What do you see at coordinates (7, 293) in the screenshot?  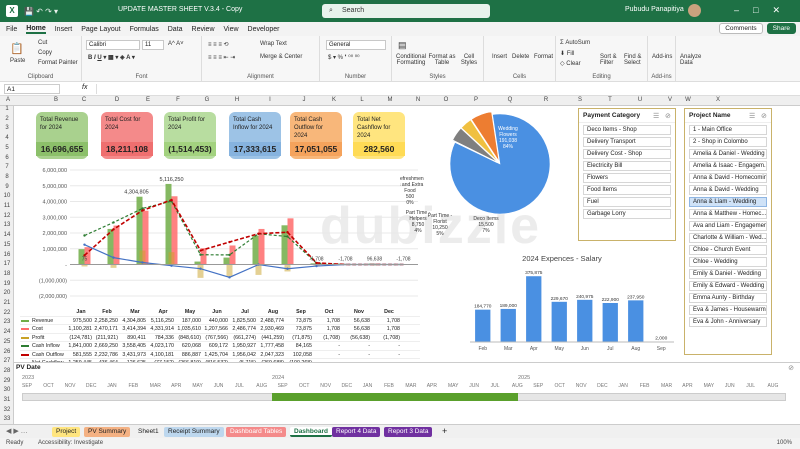 I see `row-header: 20` at bounding box center [7, 293].